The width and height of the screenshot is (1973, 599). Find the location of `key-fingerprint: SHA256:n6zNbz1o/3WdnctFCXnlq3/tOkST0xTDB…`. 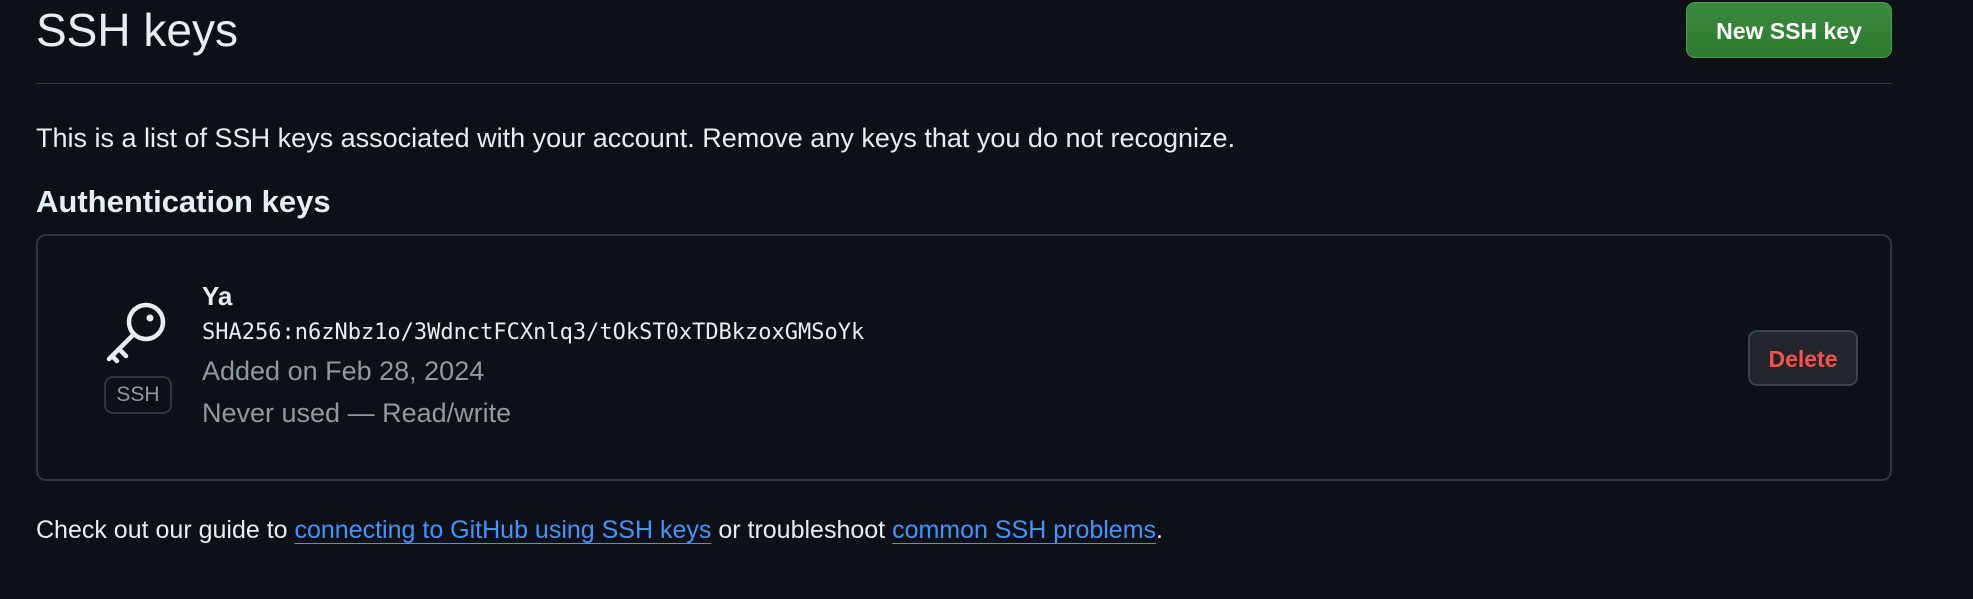

key-fingerprint: SHA256:n6zNbz1o/3WdnctFCXnlq3/tOkST0xTDB… is located at coordinates (533, 332).